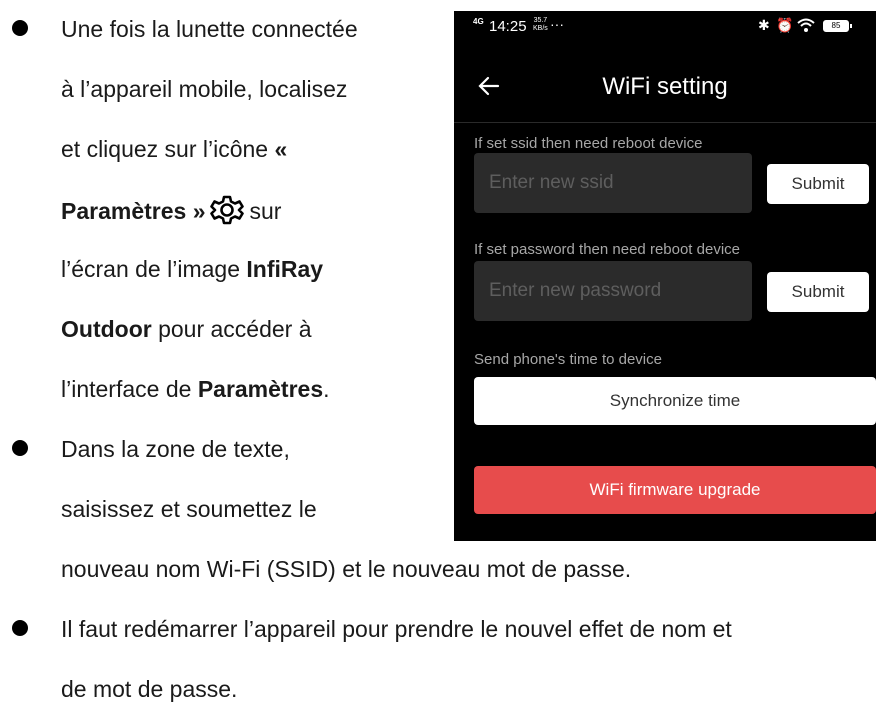  Describe the element at coordinates (818, 184) in the screenshot. I see `ssid-submit-button: Submit` at that location.